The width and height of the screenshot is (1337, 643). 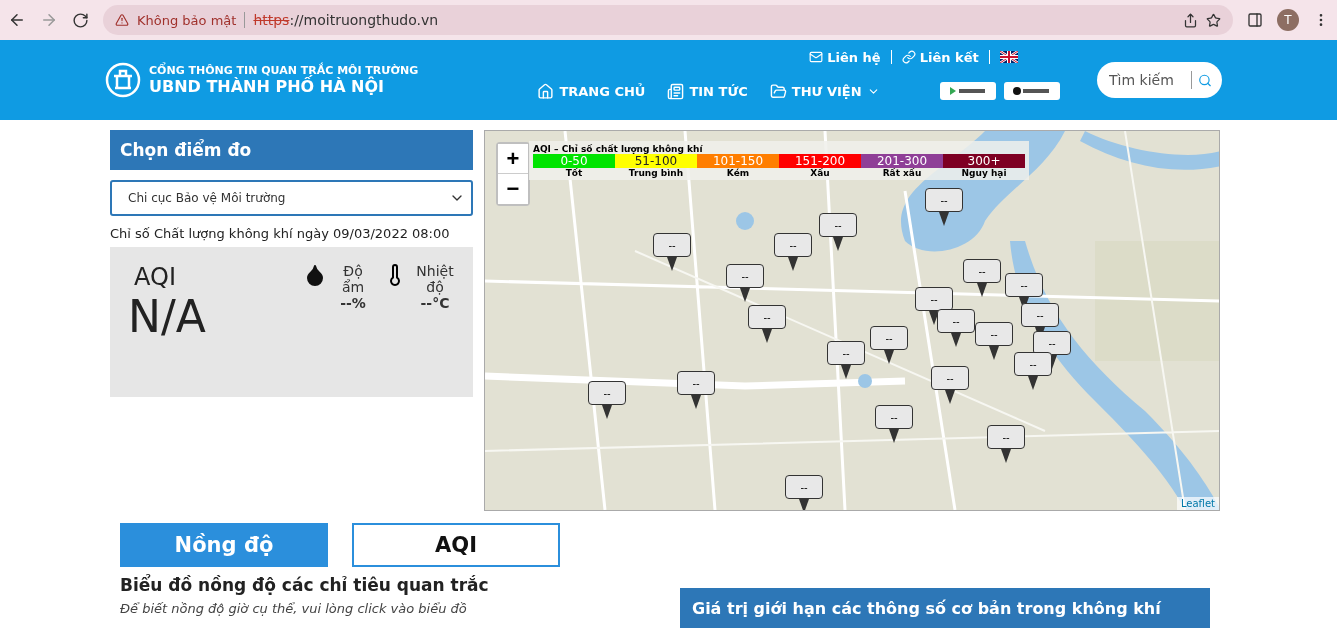 What do you see at coordinates (122, 20) in the screenshot?
I see `warning-icon` at bounding box center [122, 20].